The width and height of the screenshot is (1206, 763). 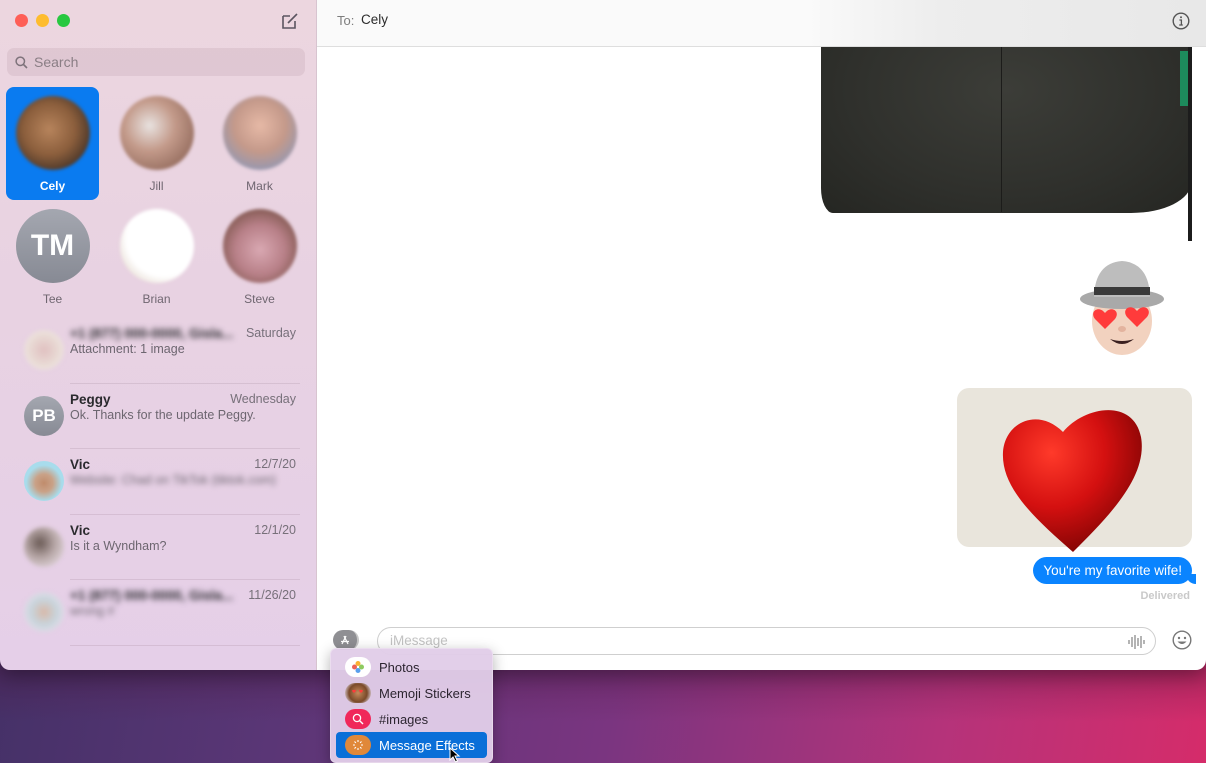 I want to click on info-button, so click(x=1181, y=21).